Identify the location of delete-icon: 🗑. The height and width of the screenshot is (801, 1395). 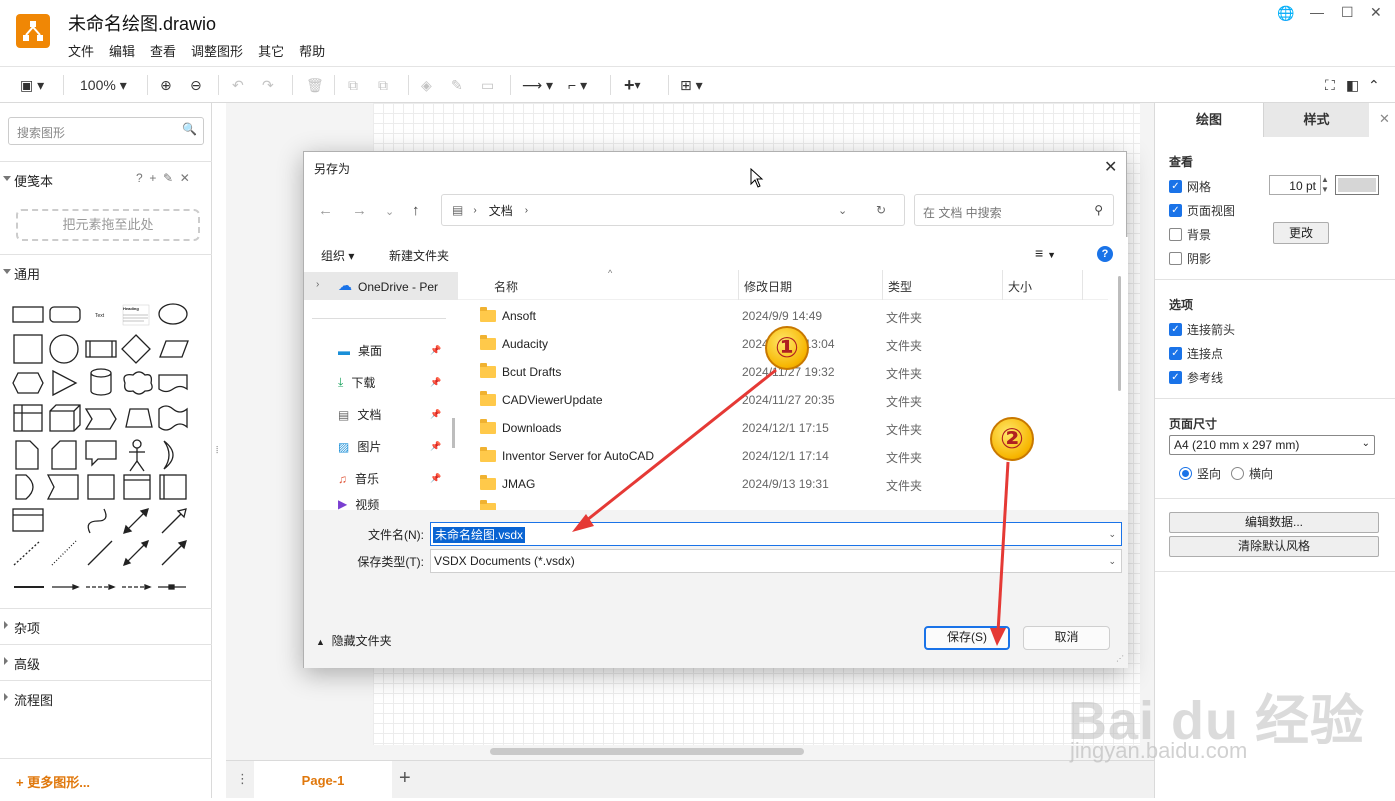
(315, 85).